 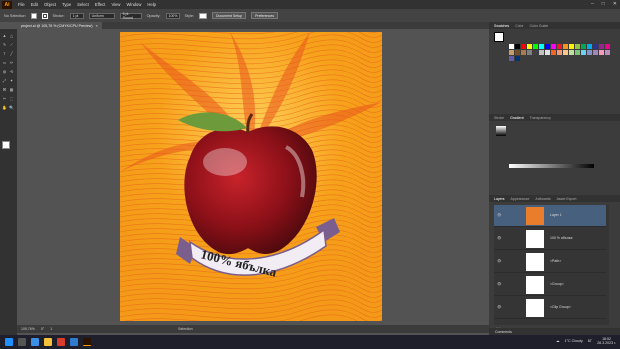 What do you see at coordinates (6, 145) in the screenshot?
I see `fill-color-icon` at bounding box center [6, 145].